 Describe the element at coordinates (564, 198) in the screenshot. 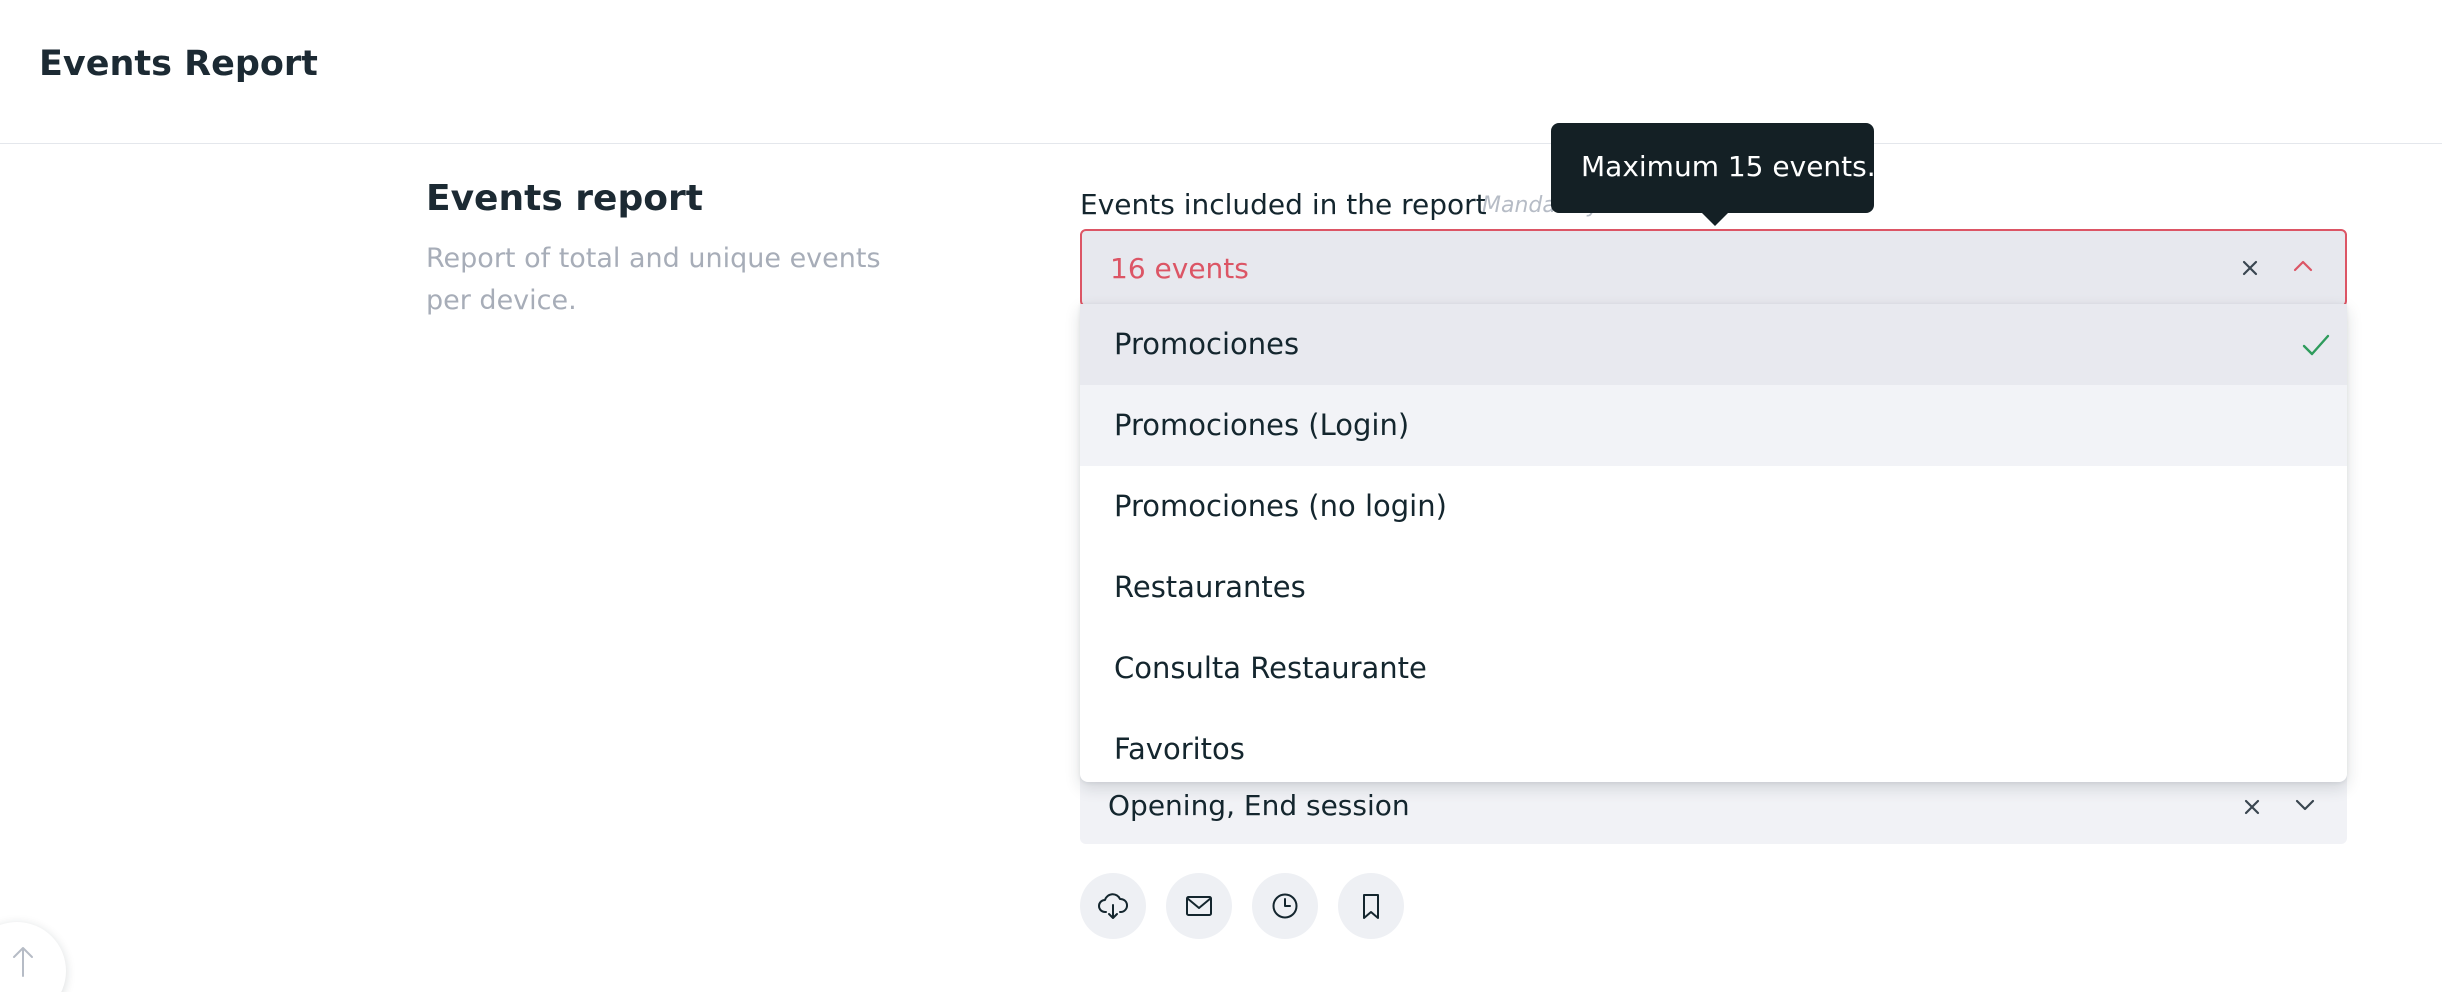

I see `section-title: Events report` at that location.